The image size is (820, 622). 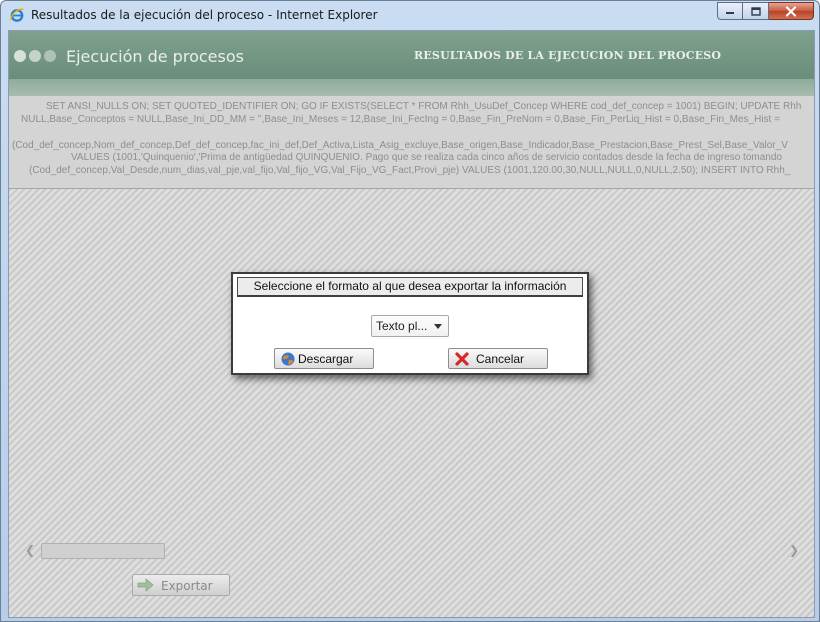 What do you see at coordinates (568, 55) in the screenshot?
I see `section-title: RESULTADOS DE LA EJECUCION DEL PROCESO` at bounding box center [568, 55].